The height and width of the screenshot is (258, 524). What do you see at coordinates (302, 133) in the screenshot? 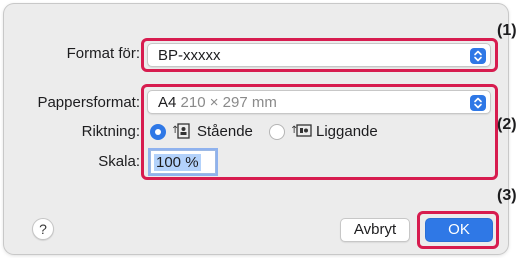
I see `landscape-orientation-icon: ↑` at bounding box center [302, 133].